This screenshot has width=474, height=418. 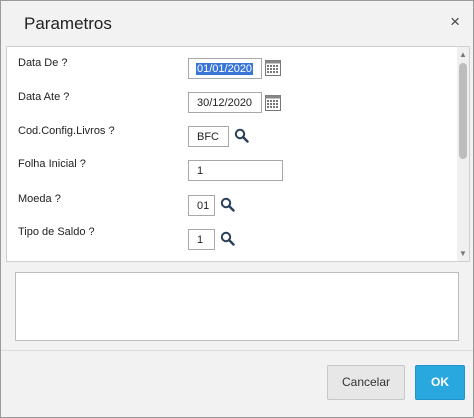 What do you see at coordinates (201, 205) in the screenshot?
I see `moeda-input: 01` at bounding box center [201, 205].